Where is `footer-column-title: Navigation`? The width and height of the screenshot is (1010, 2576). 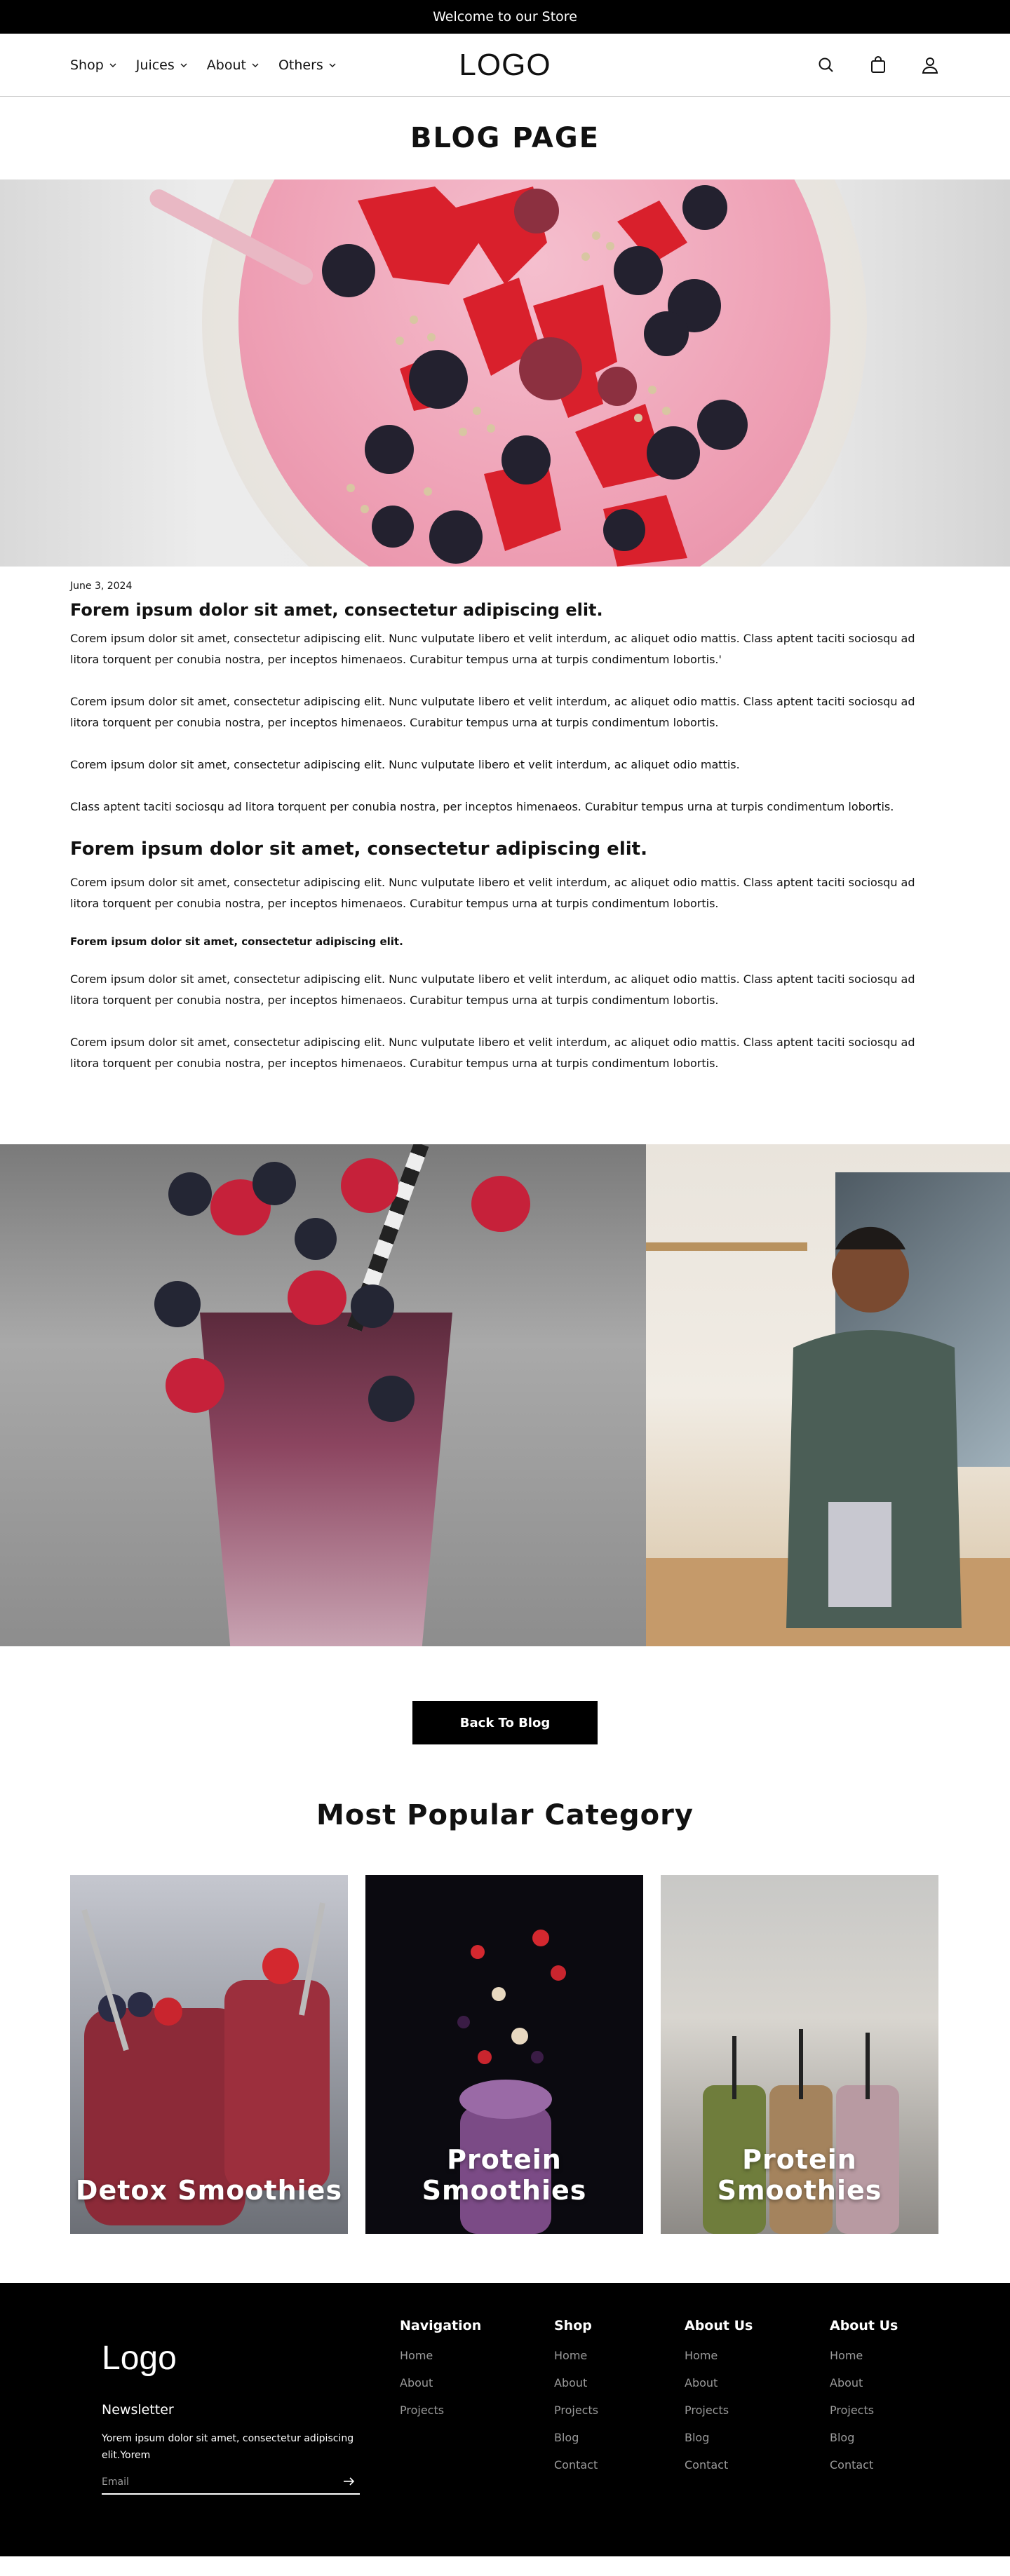 footer-column-title: Navigation is located at coordinates (441, 2325).